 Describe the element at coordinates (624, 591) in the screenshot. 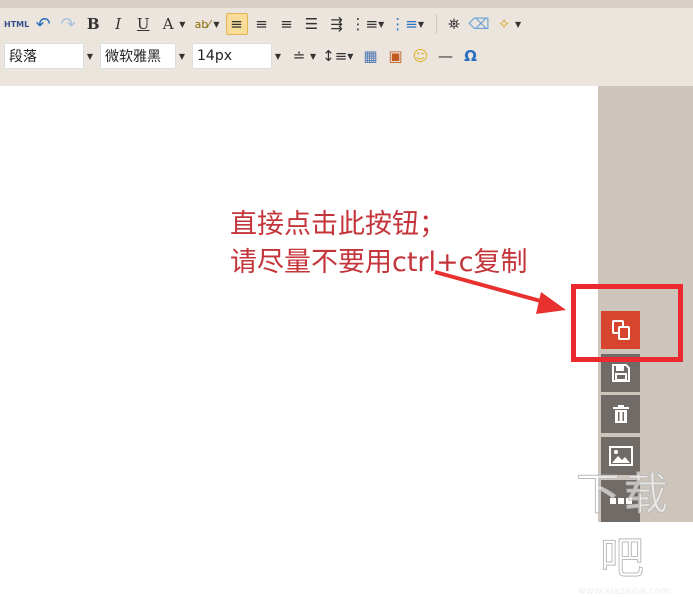

I see `watermark-url: www.xiazaiba.com` at that location.